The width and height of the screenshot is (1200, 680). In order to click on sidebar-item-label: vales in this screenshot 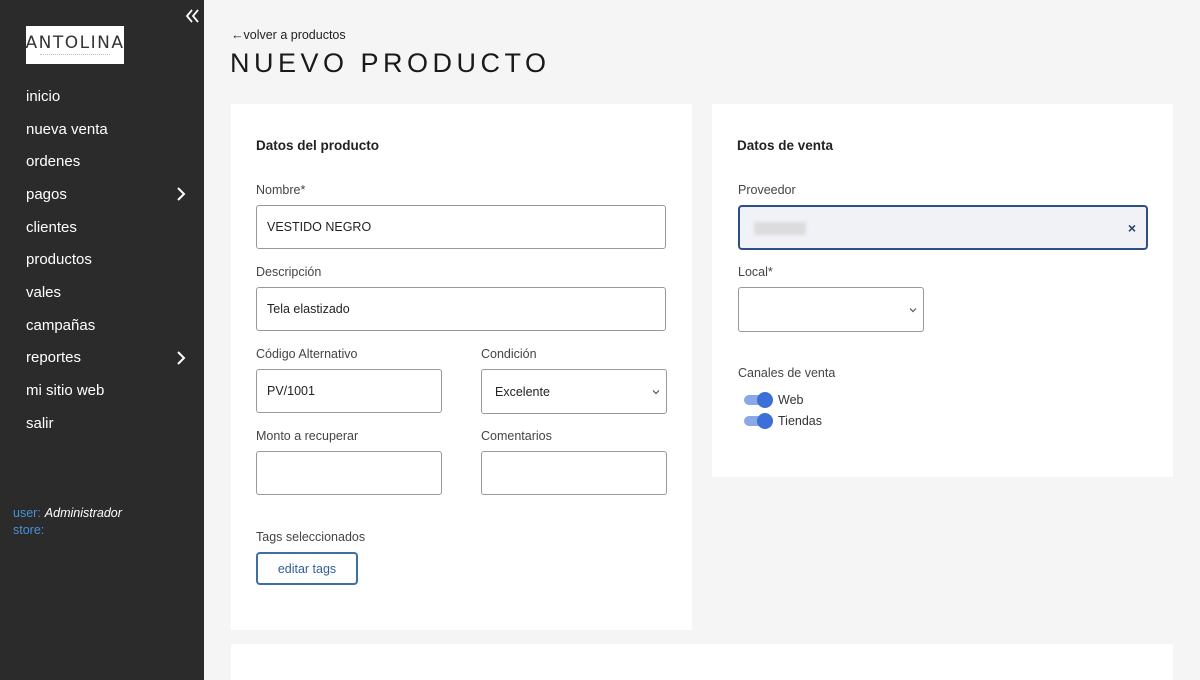, I will do `click(44, 292)`.